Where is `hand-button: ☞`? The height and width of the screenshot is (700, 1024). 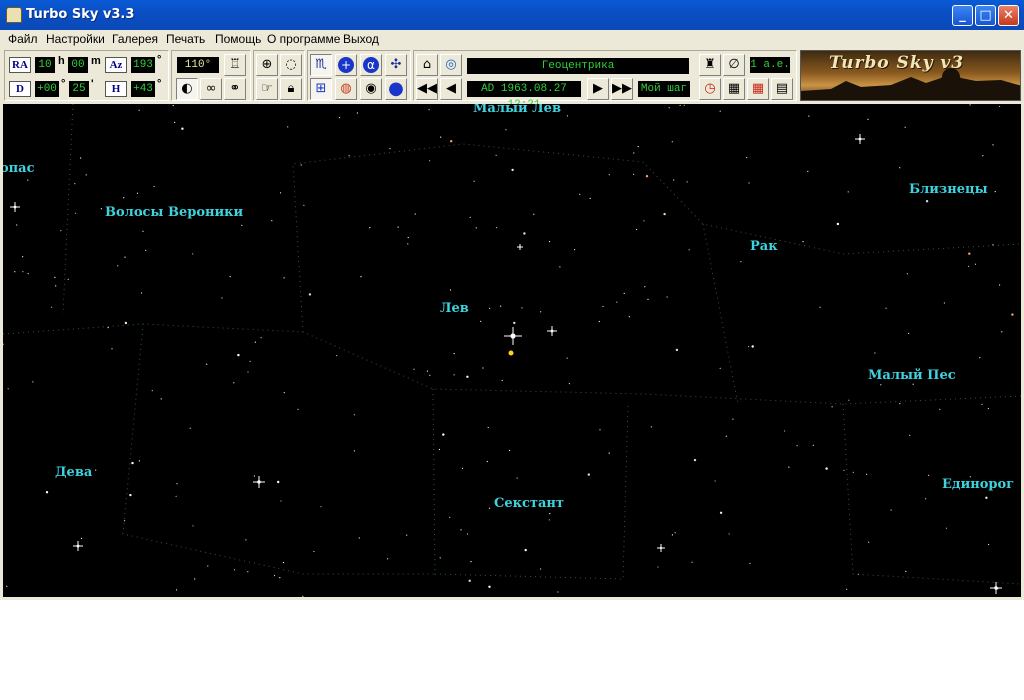 hand-button: ☞ is located at coordinates (267, 89).